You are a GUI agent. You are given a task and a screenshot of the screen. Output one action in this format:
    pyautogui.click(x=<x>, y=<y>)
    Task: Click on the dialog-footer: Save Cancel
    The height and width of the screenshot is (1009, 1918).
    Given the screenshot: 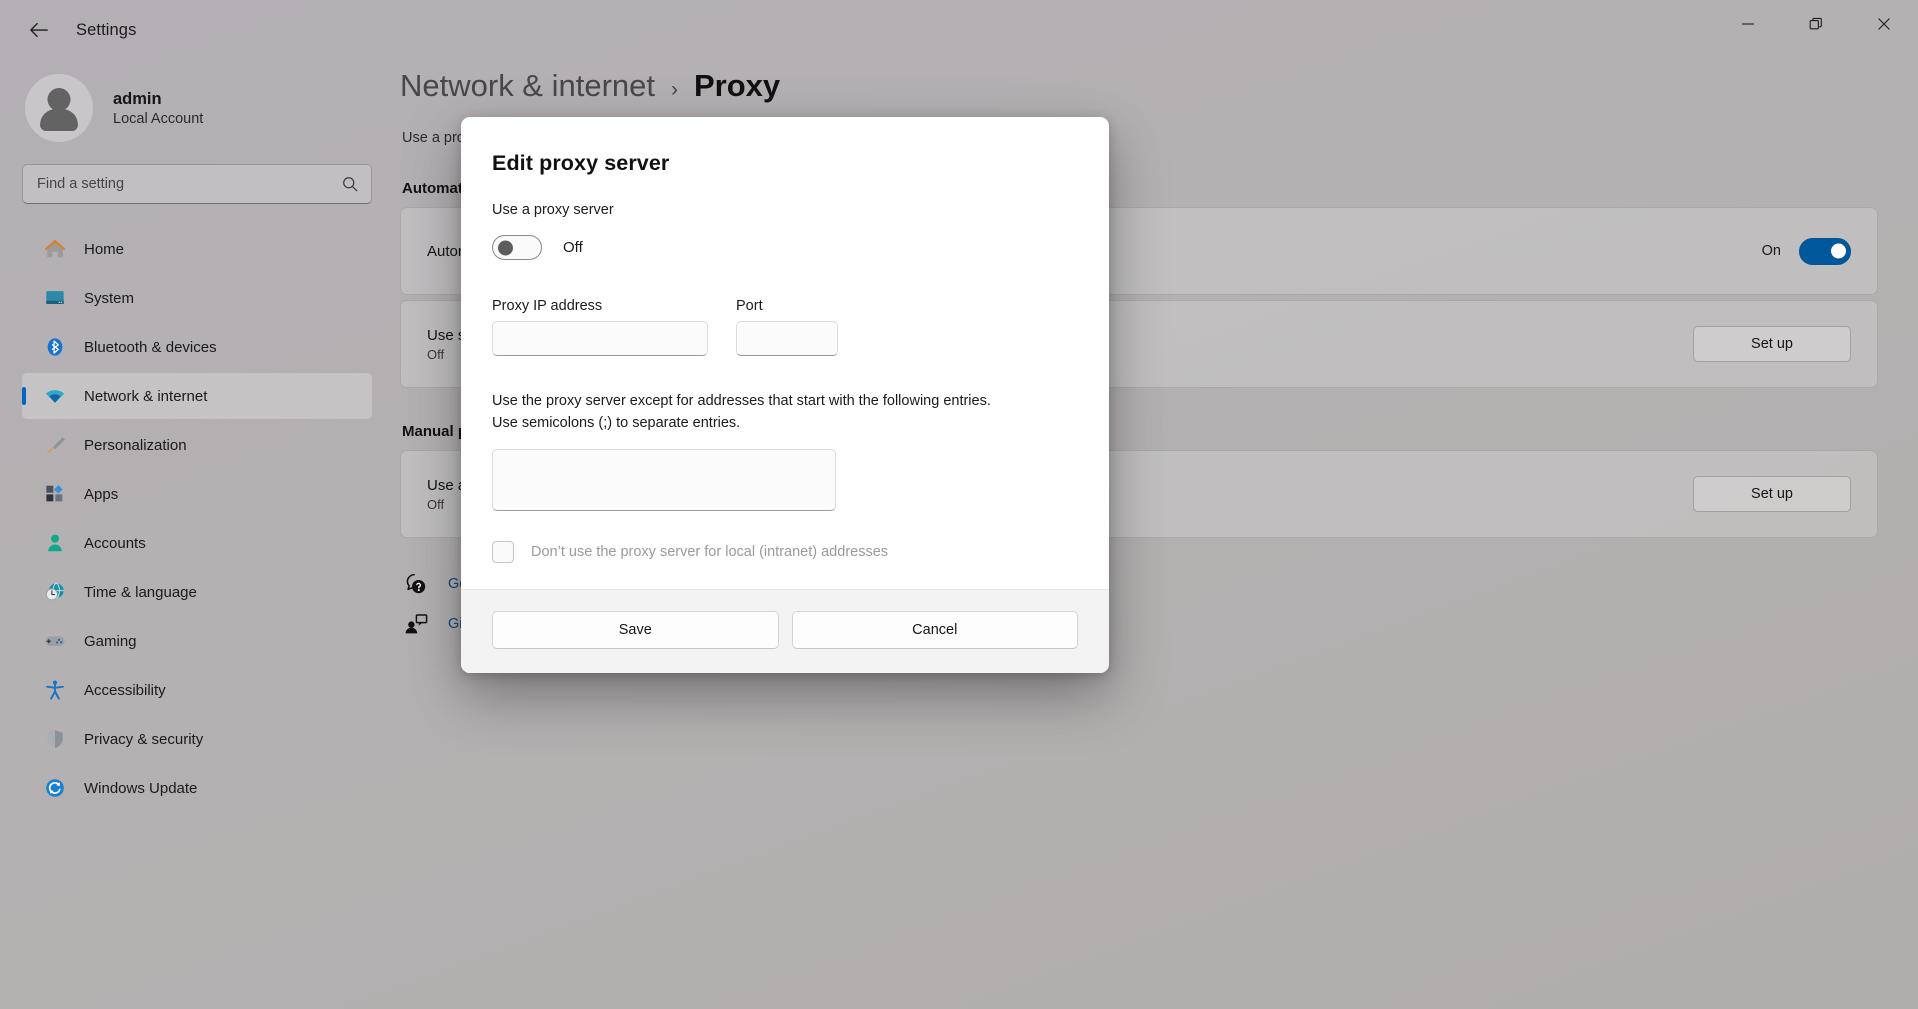 What is the action you would take?
    pyautogui.click(x=785, y=631)
    